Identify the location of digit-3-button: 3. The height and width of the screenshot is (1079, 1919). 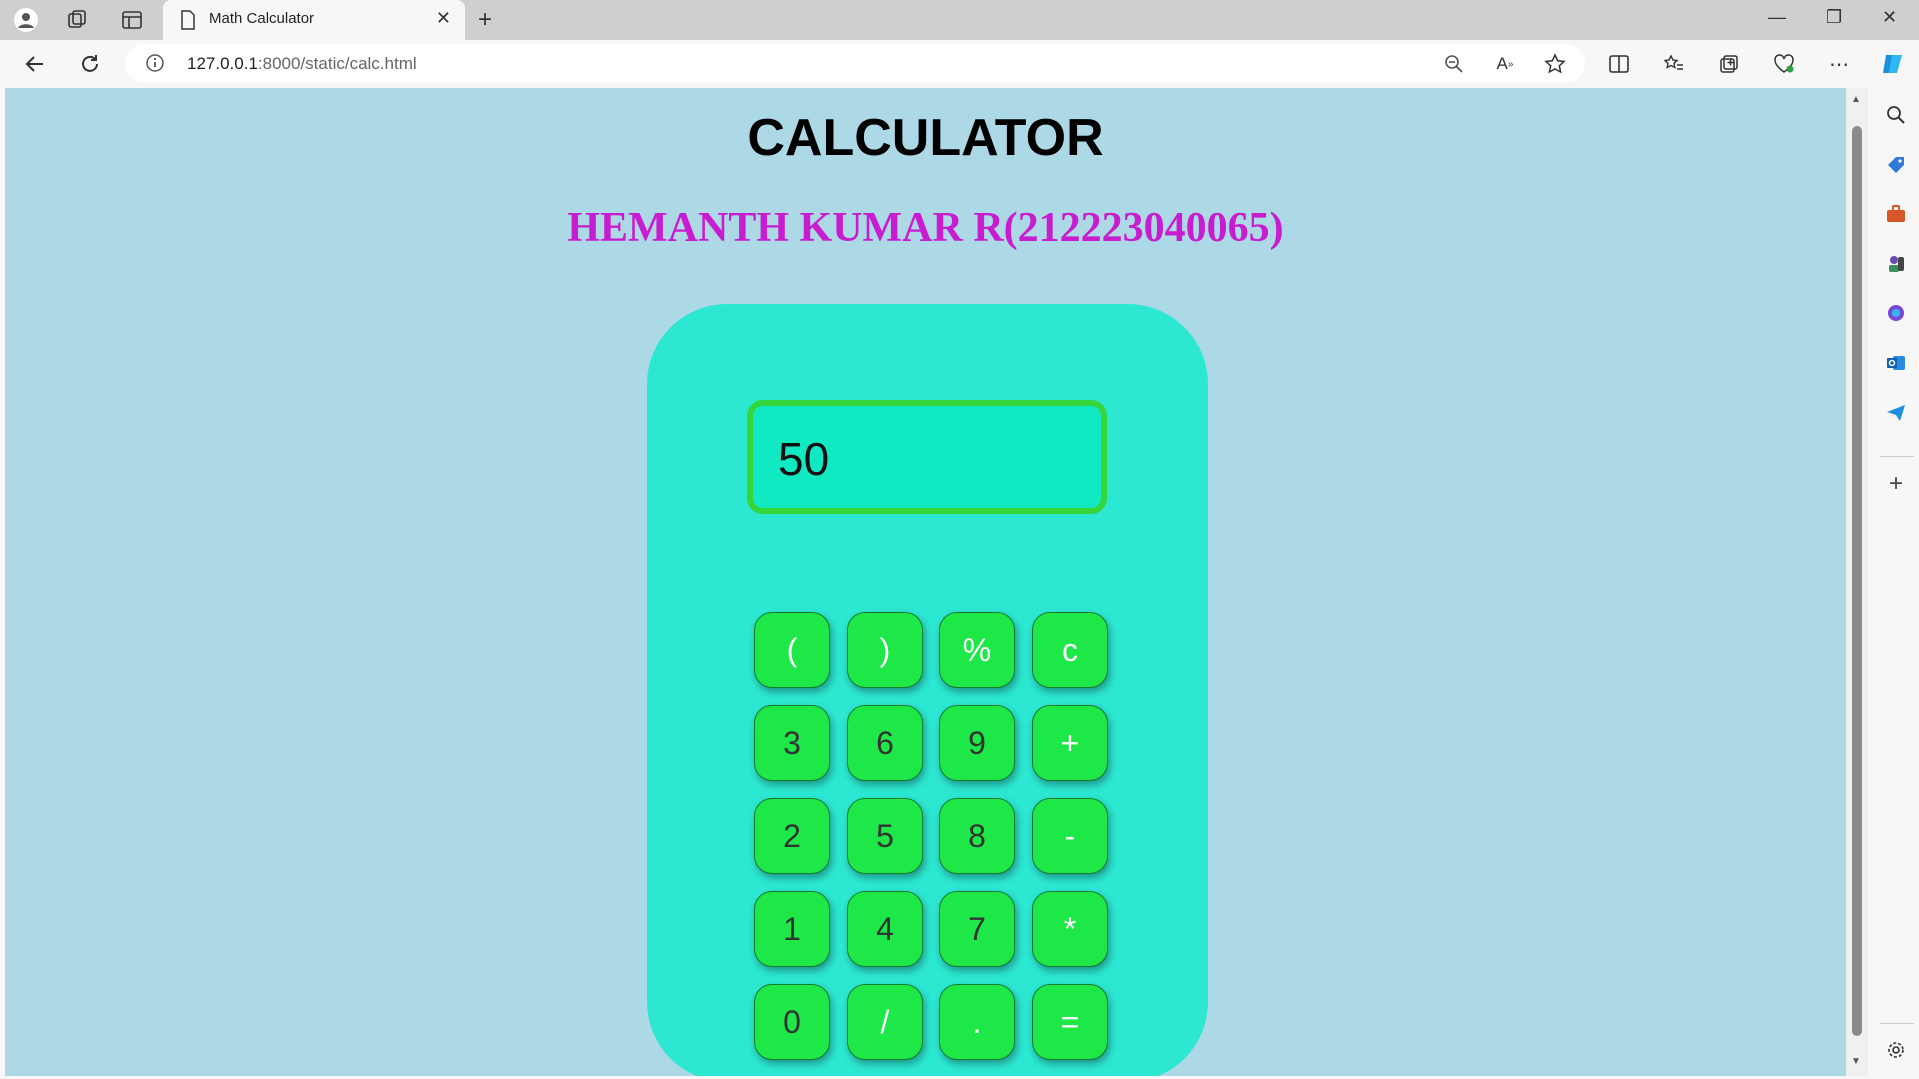
(792, 743).